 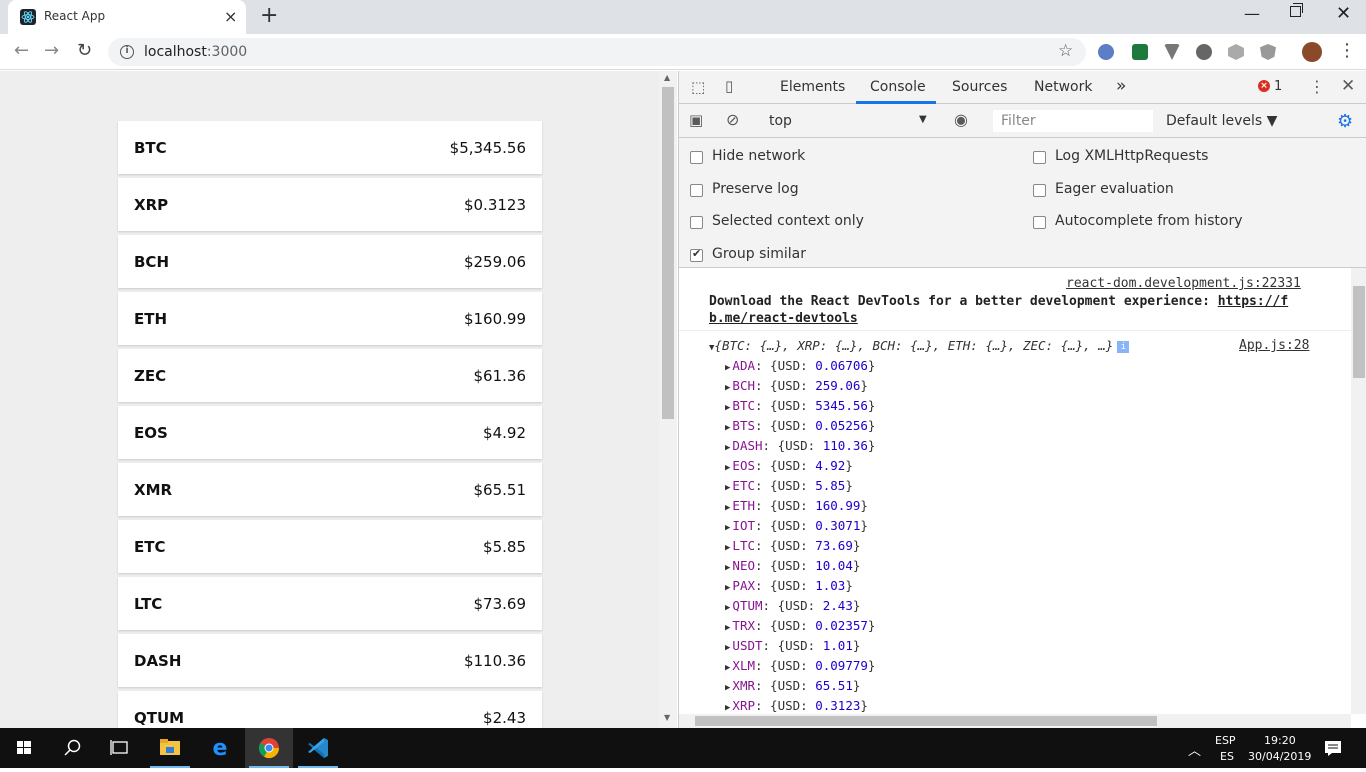 I want to click on input-layout: ES, so click(x=1227, y=756).